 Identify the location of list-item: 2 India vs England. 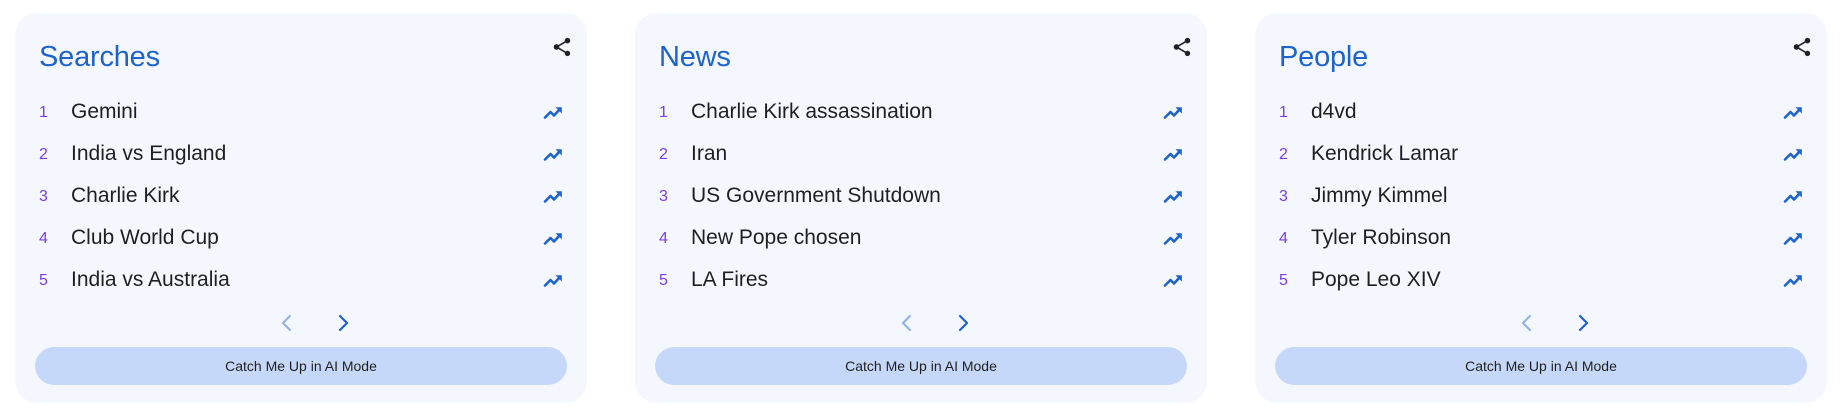
(301, 155).